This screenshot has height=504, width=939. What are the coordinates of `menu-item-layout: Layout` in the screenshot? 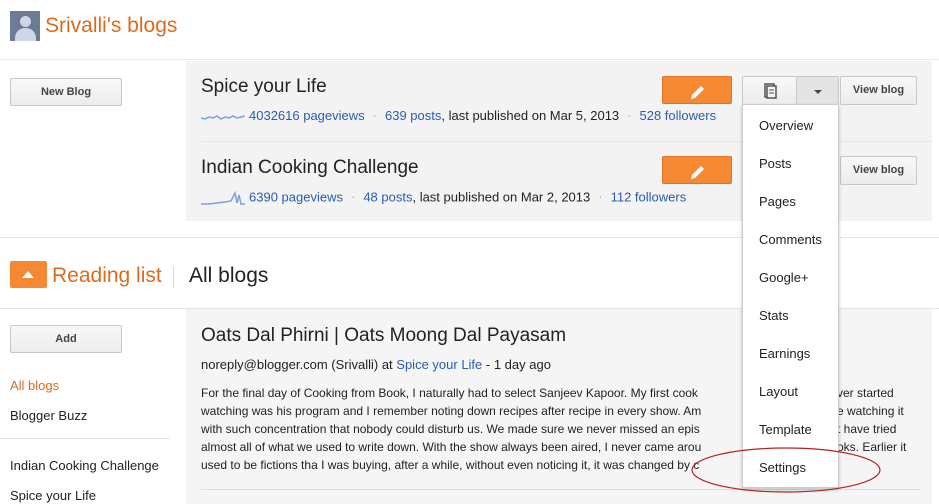 It's located at (778, 391).